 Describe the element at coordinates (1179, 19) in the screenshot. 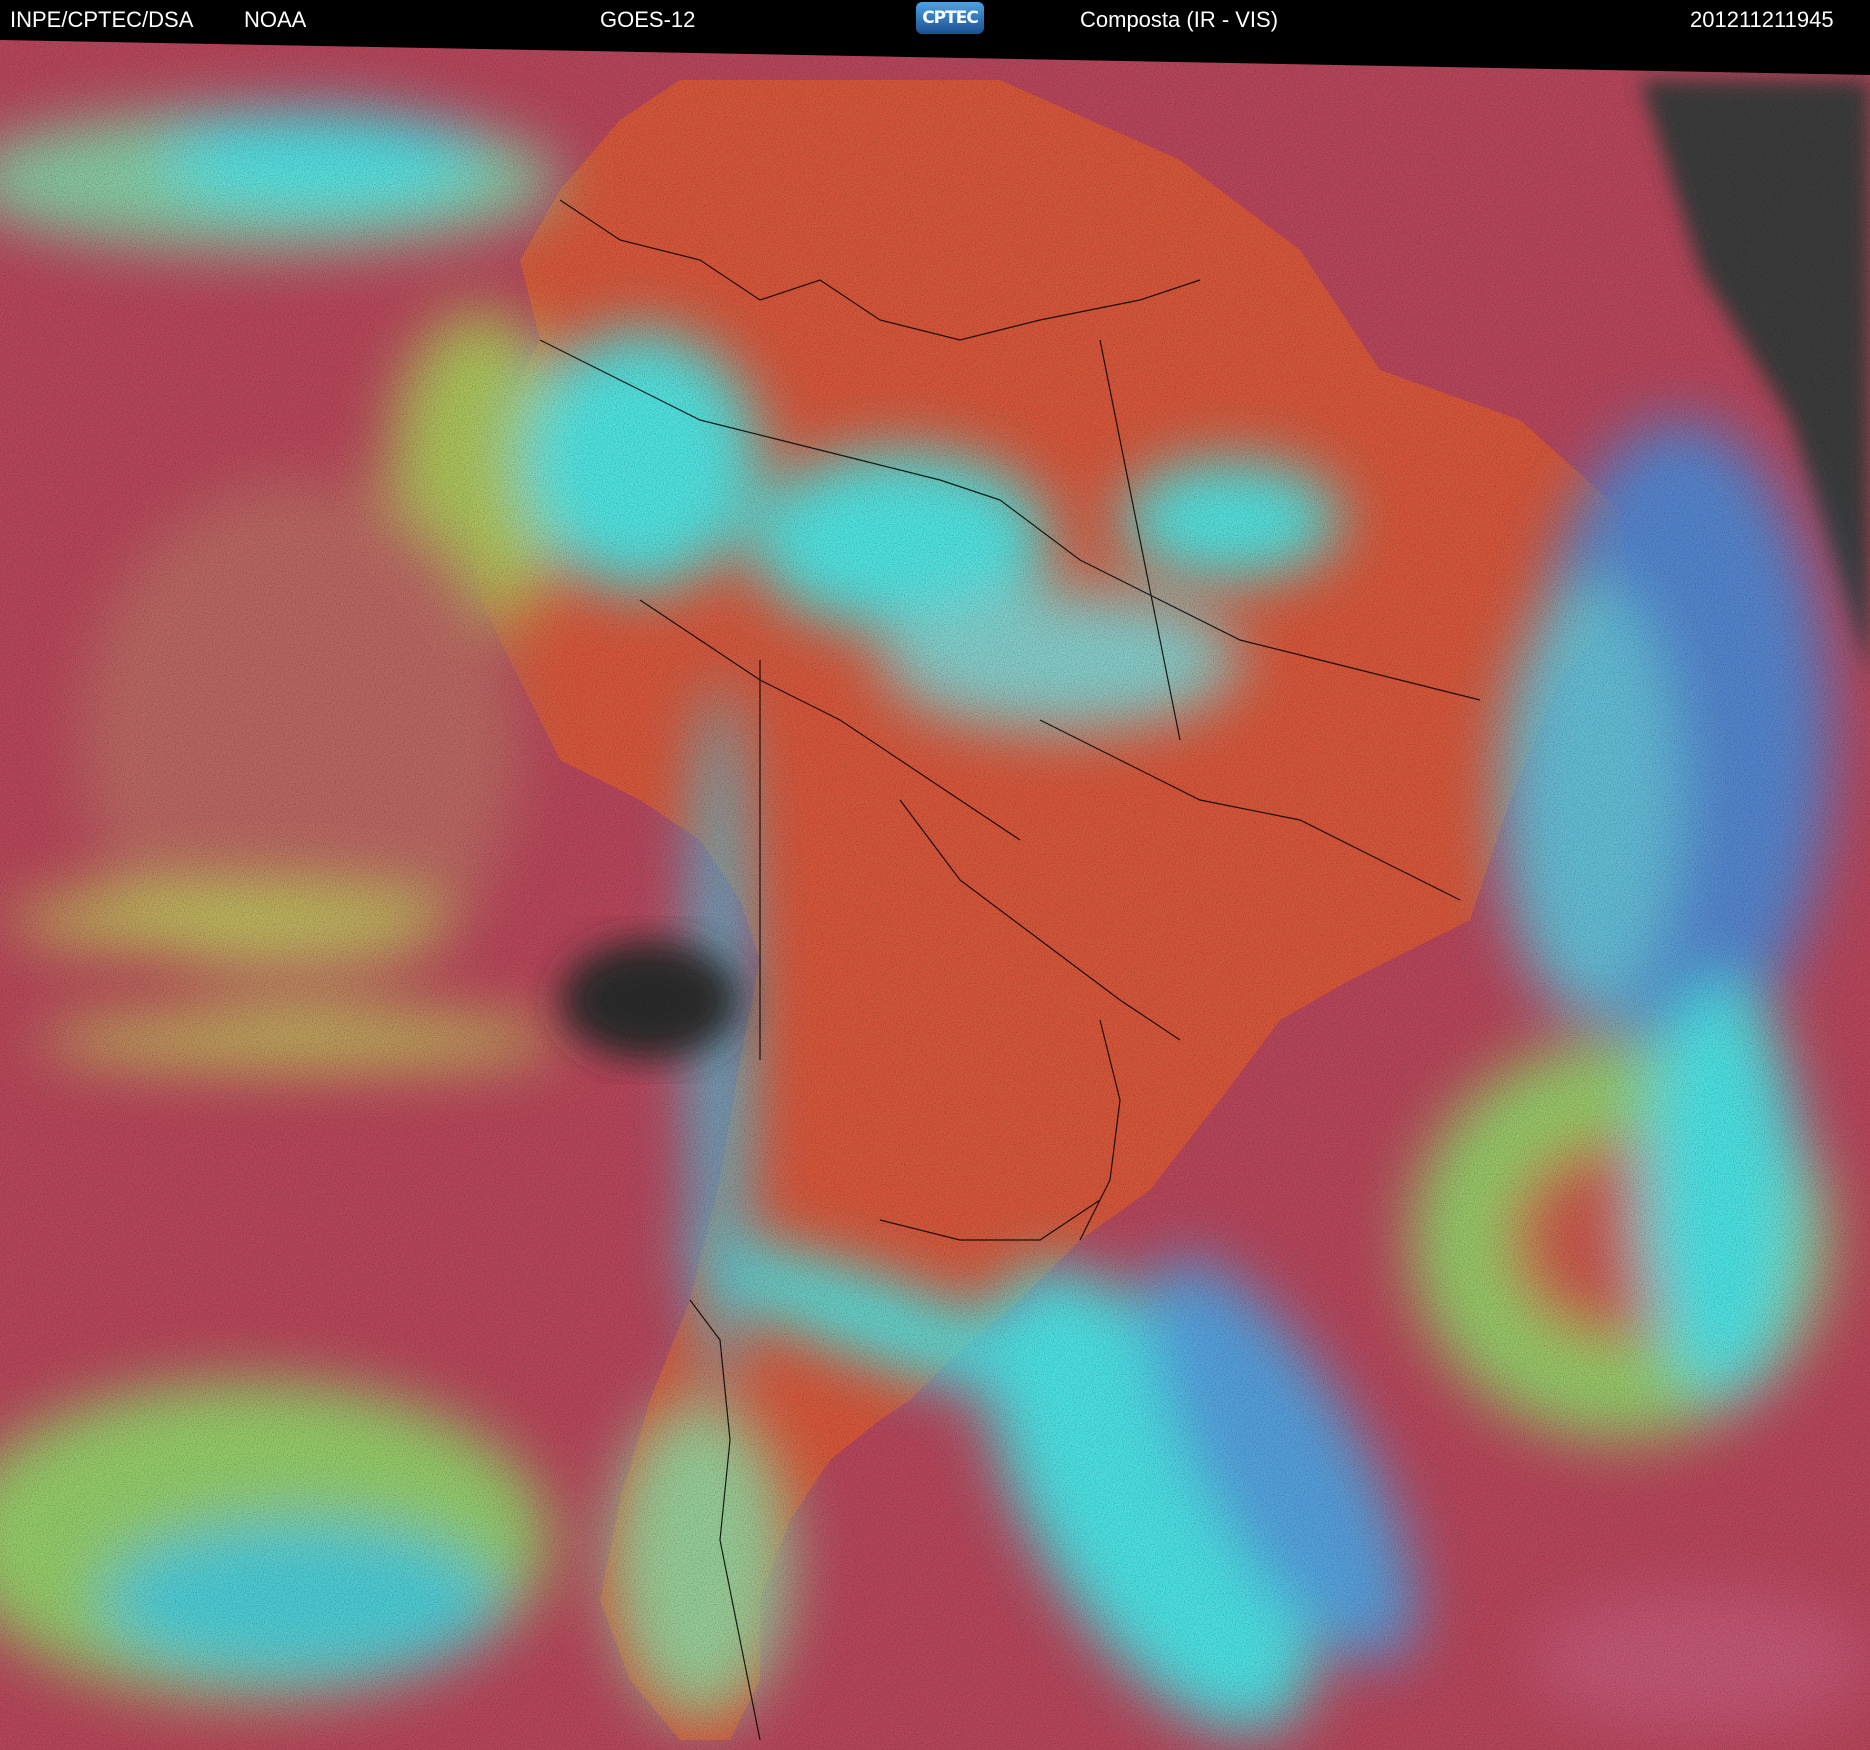

I see `product-label: Composta (IR - VIS)` at that location.